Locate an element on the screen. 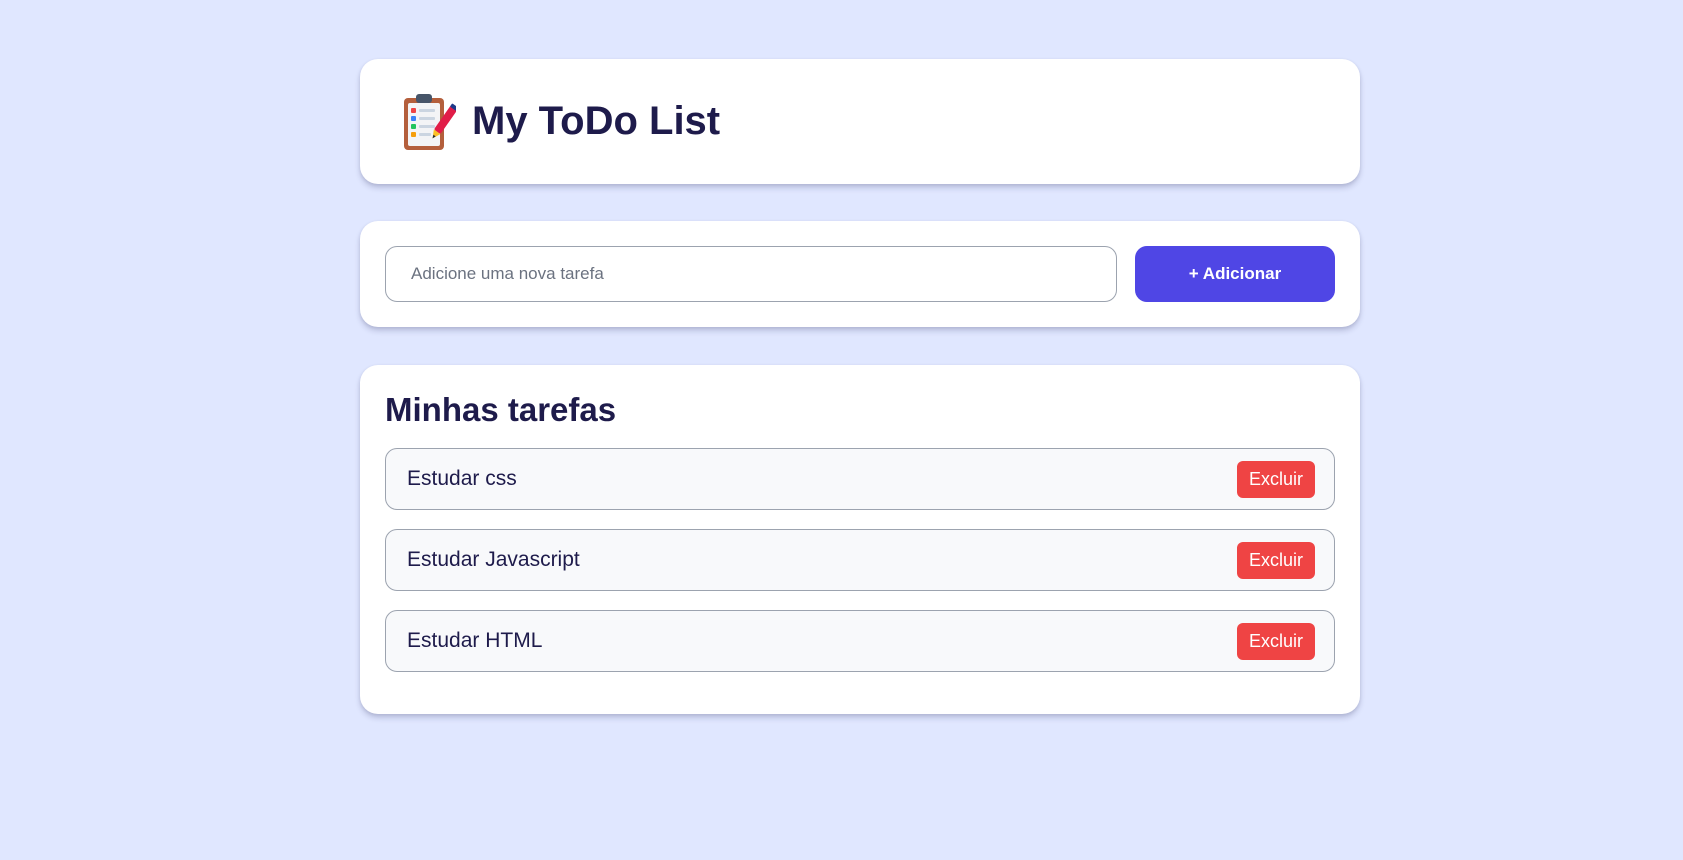  new-task-input is located at coordinates (751, 274).